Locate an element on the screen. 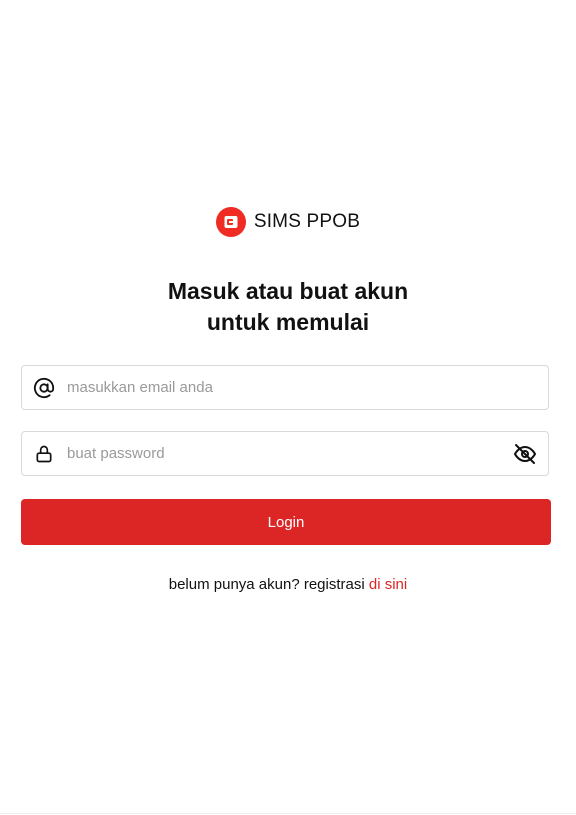  at-sign-icon is located at coordinates (44, 388).